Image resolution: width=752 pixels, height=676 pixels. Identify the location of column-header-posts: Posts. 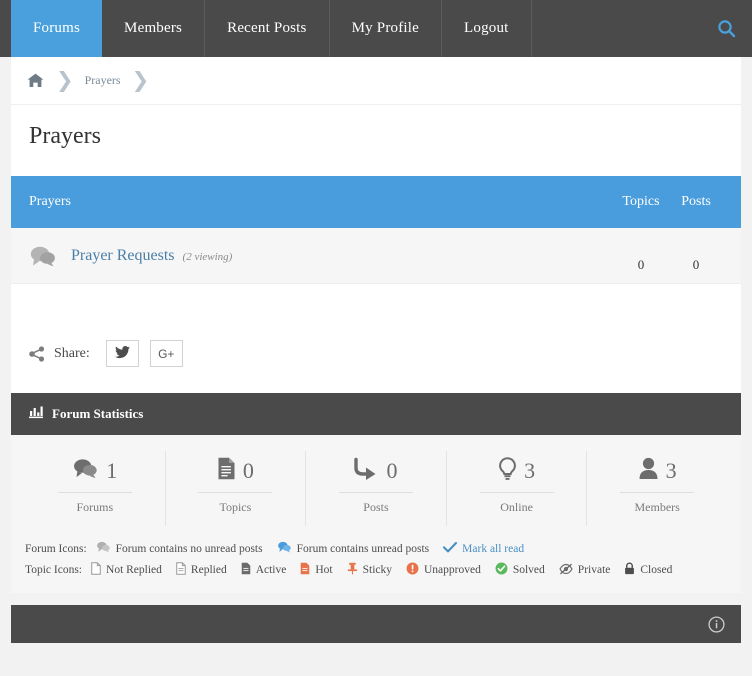
(696, 201).